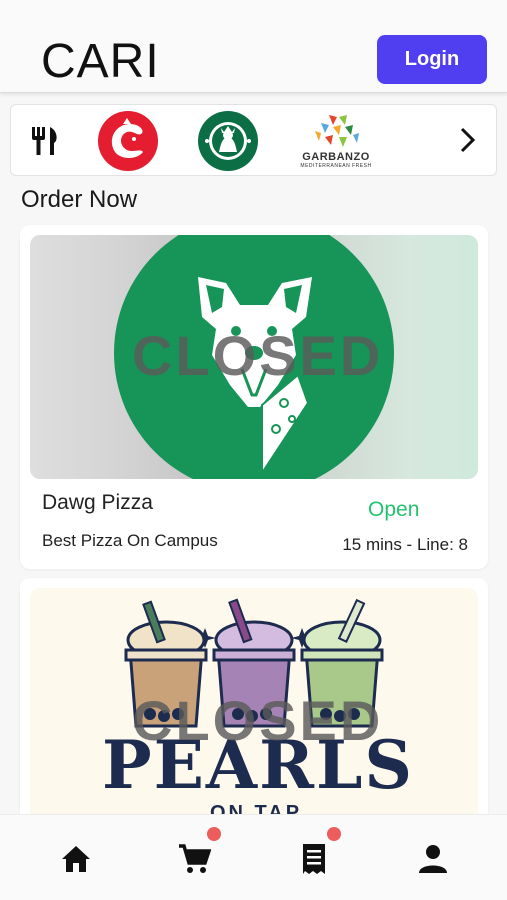 The height and width of the screenshot is (900, 507). Describe the element at coordinates (214, 834) in the screenshot. I see `cart-badge` at that location.